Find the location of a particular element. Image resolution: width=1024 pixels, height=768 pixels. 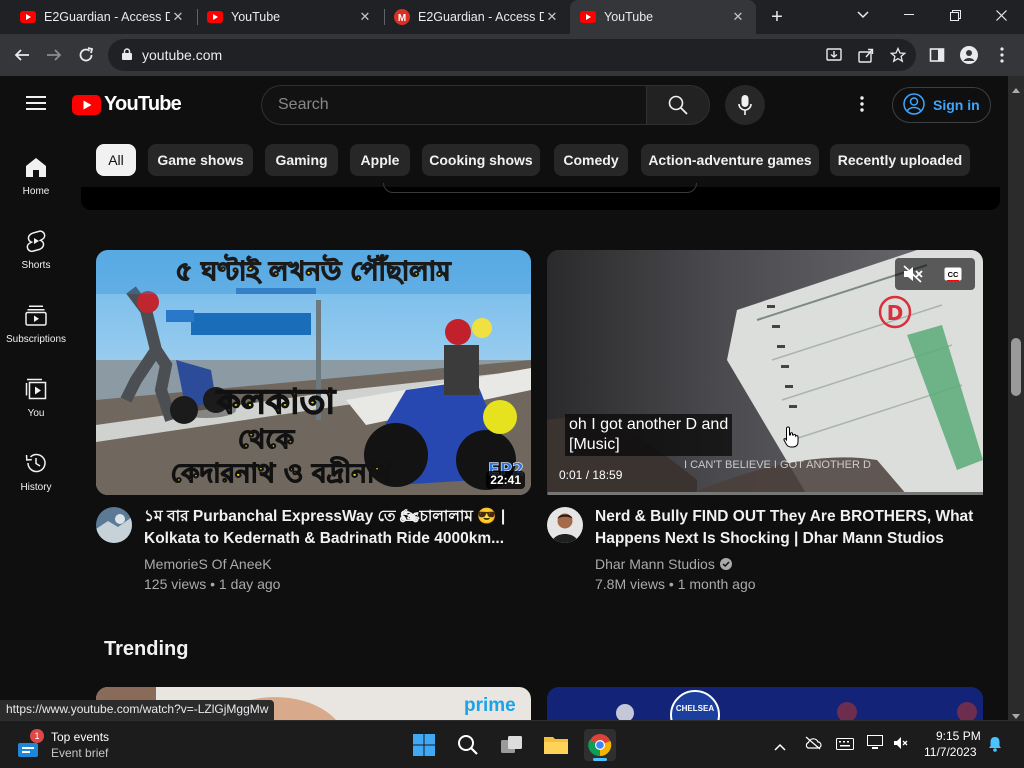

hamburger-menu-icon is located at coordinates (36, 105).